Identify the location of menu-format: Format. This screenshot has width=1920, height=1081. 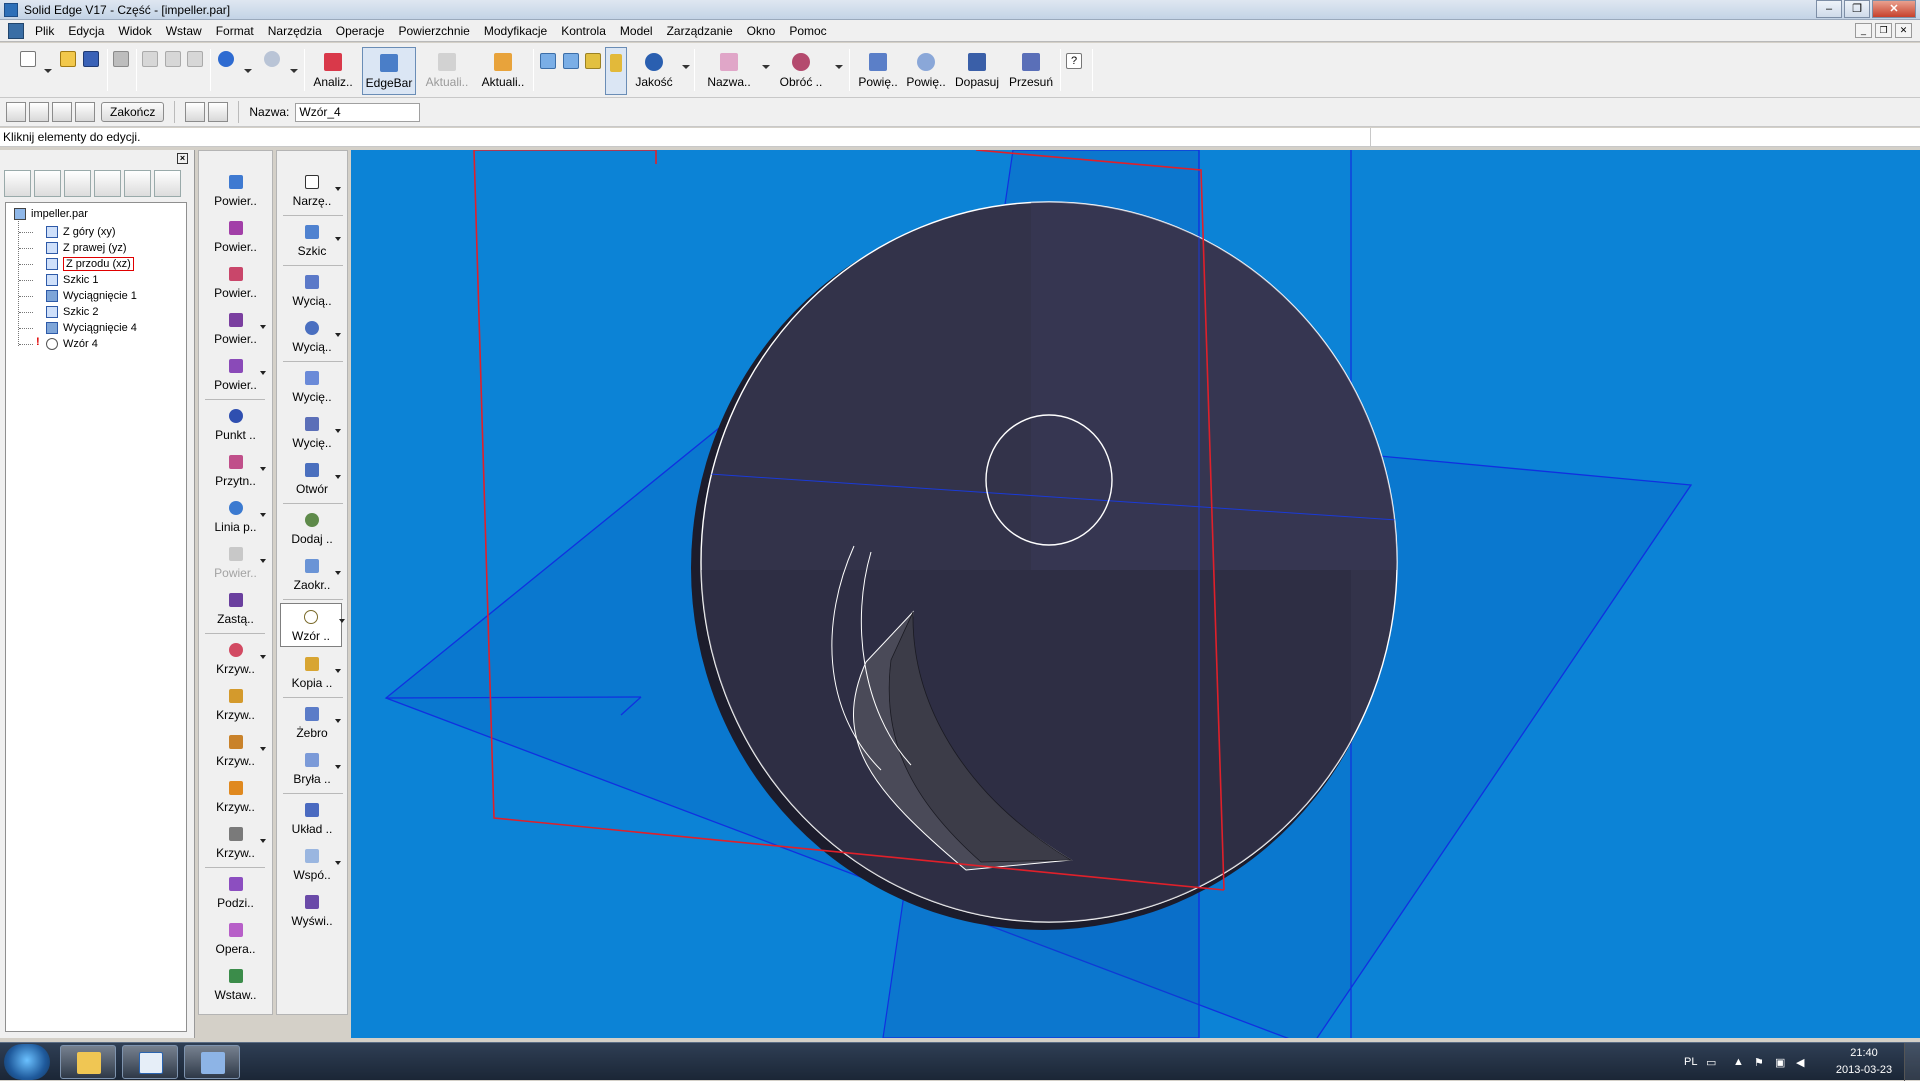
(235, 31).